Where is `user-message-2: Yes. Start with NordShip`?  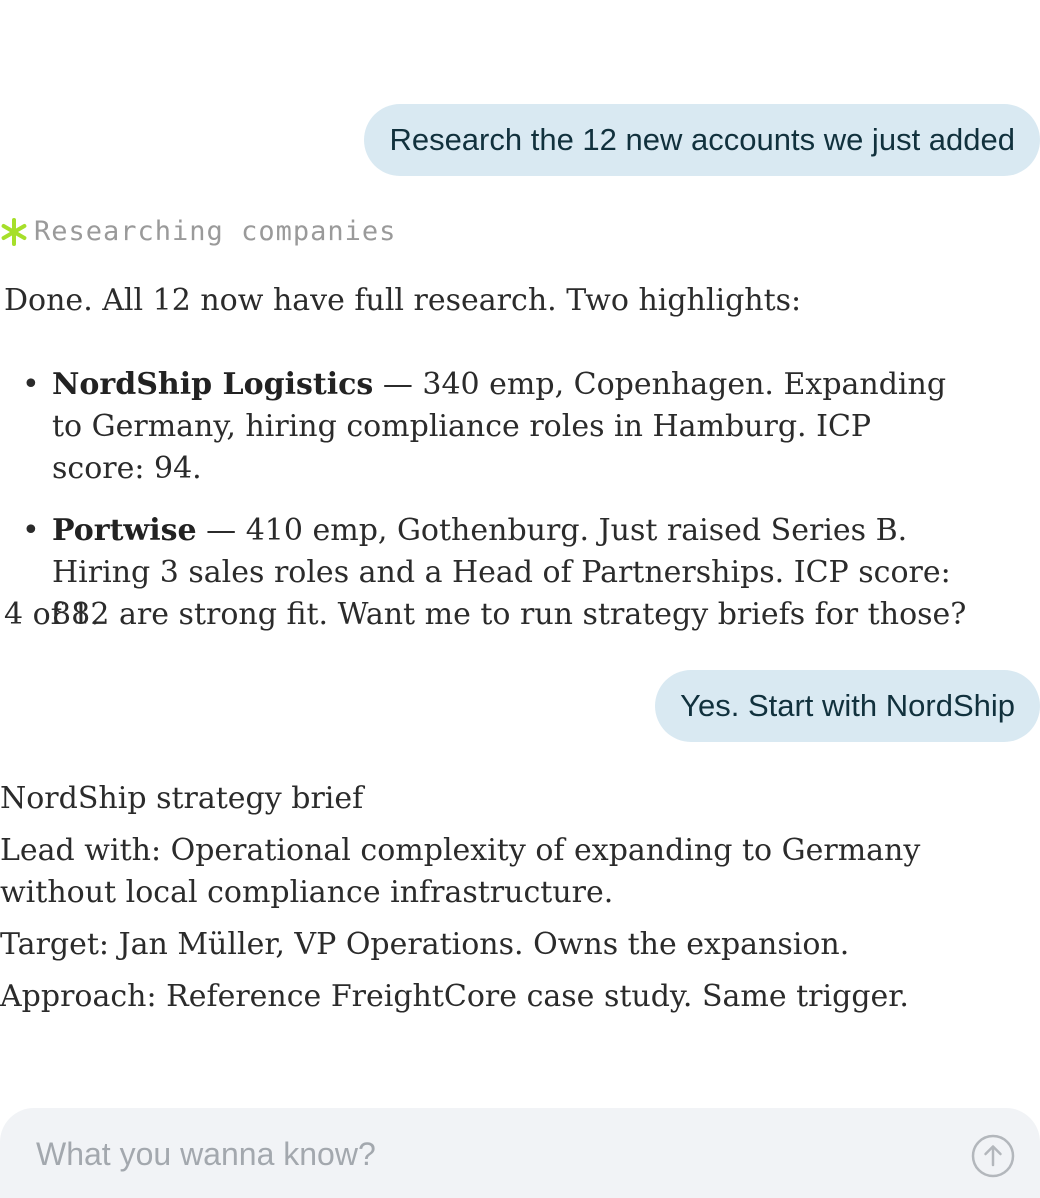 user-message-2: Yes. Start with NordShip is located at coordinates (847, 706).